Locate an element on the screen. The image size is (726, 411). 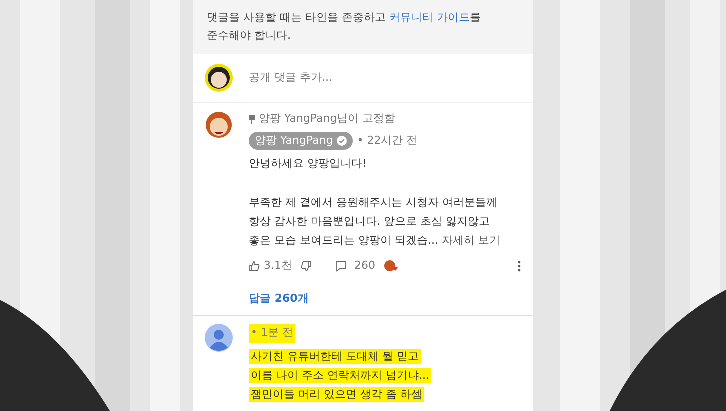
read-more-link: 자세히 보기 is located at coordinates (471, 241).